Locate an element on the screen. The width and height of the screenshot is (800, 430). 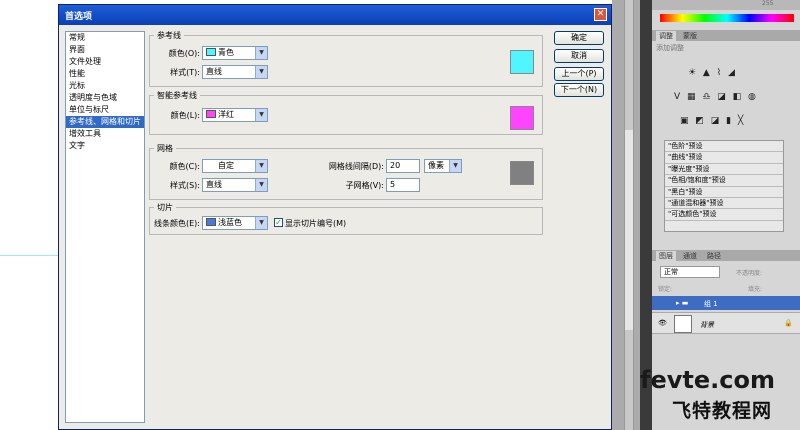
canvas-guide-line is located at coordinates (30, 255).